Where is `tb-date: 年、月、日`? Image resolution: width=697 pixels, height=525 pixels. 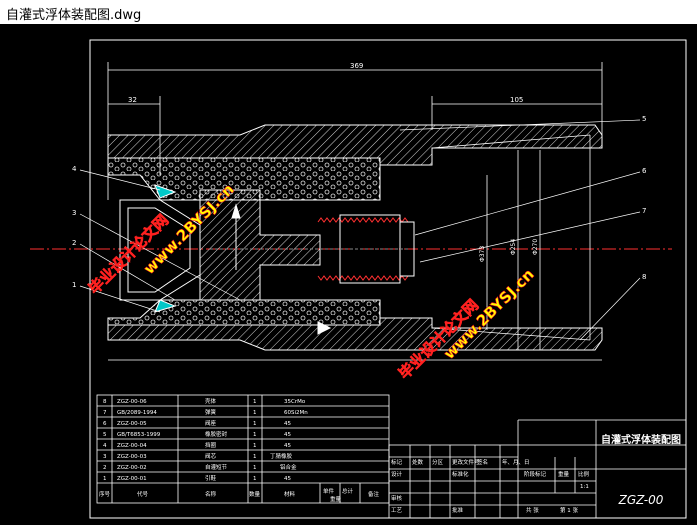
tb-date: 年、月、日 is located at coordinates (516, 462).